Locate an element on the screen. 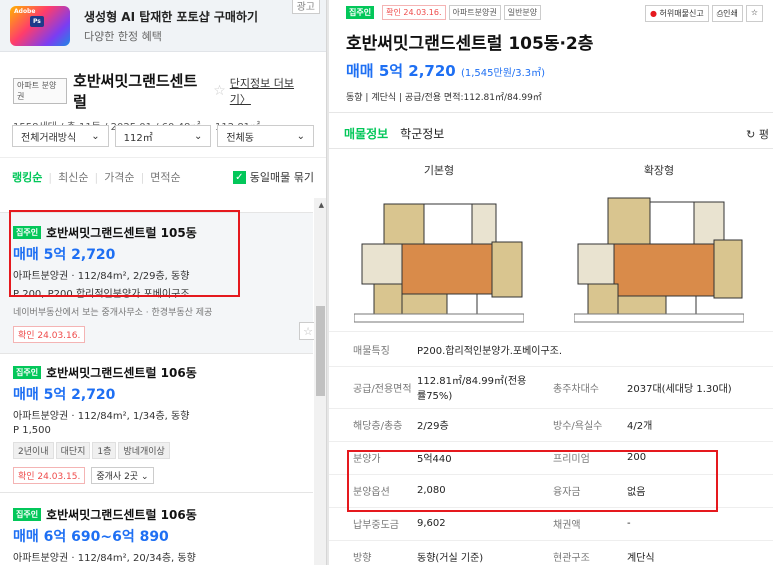 The width and height of the screenshot is (773, 565). complex-detail-link: 단지정보 더보기〉 is located at coordinates (272, 91).